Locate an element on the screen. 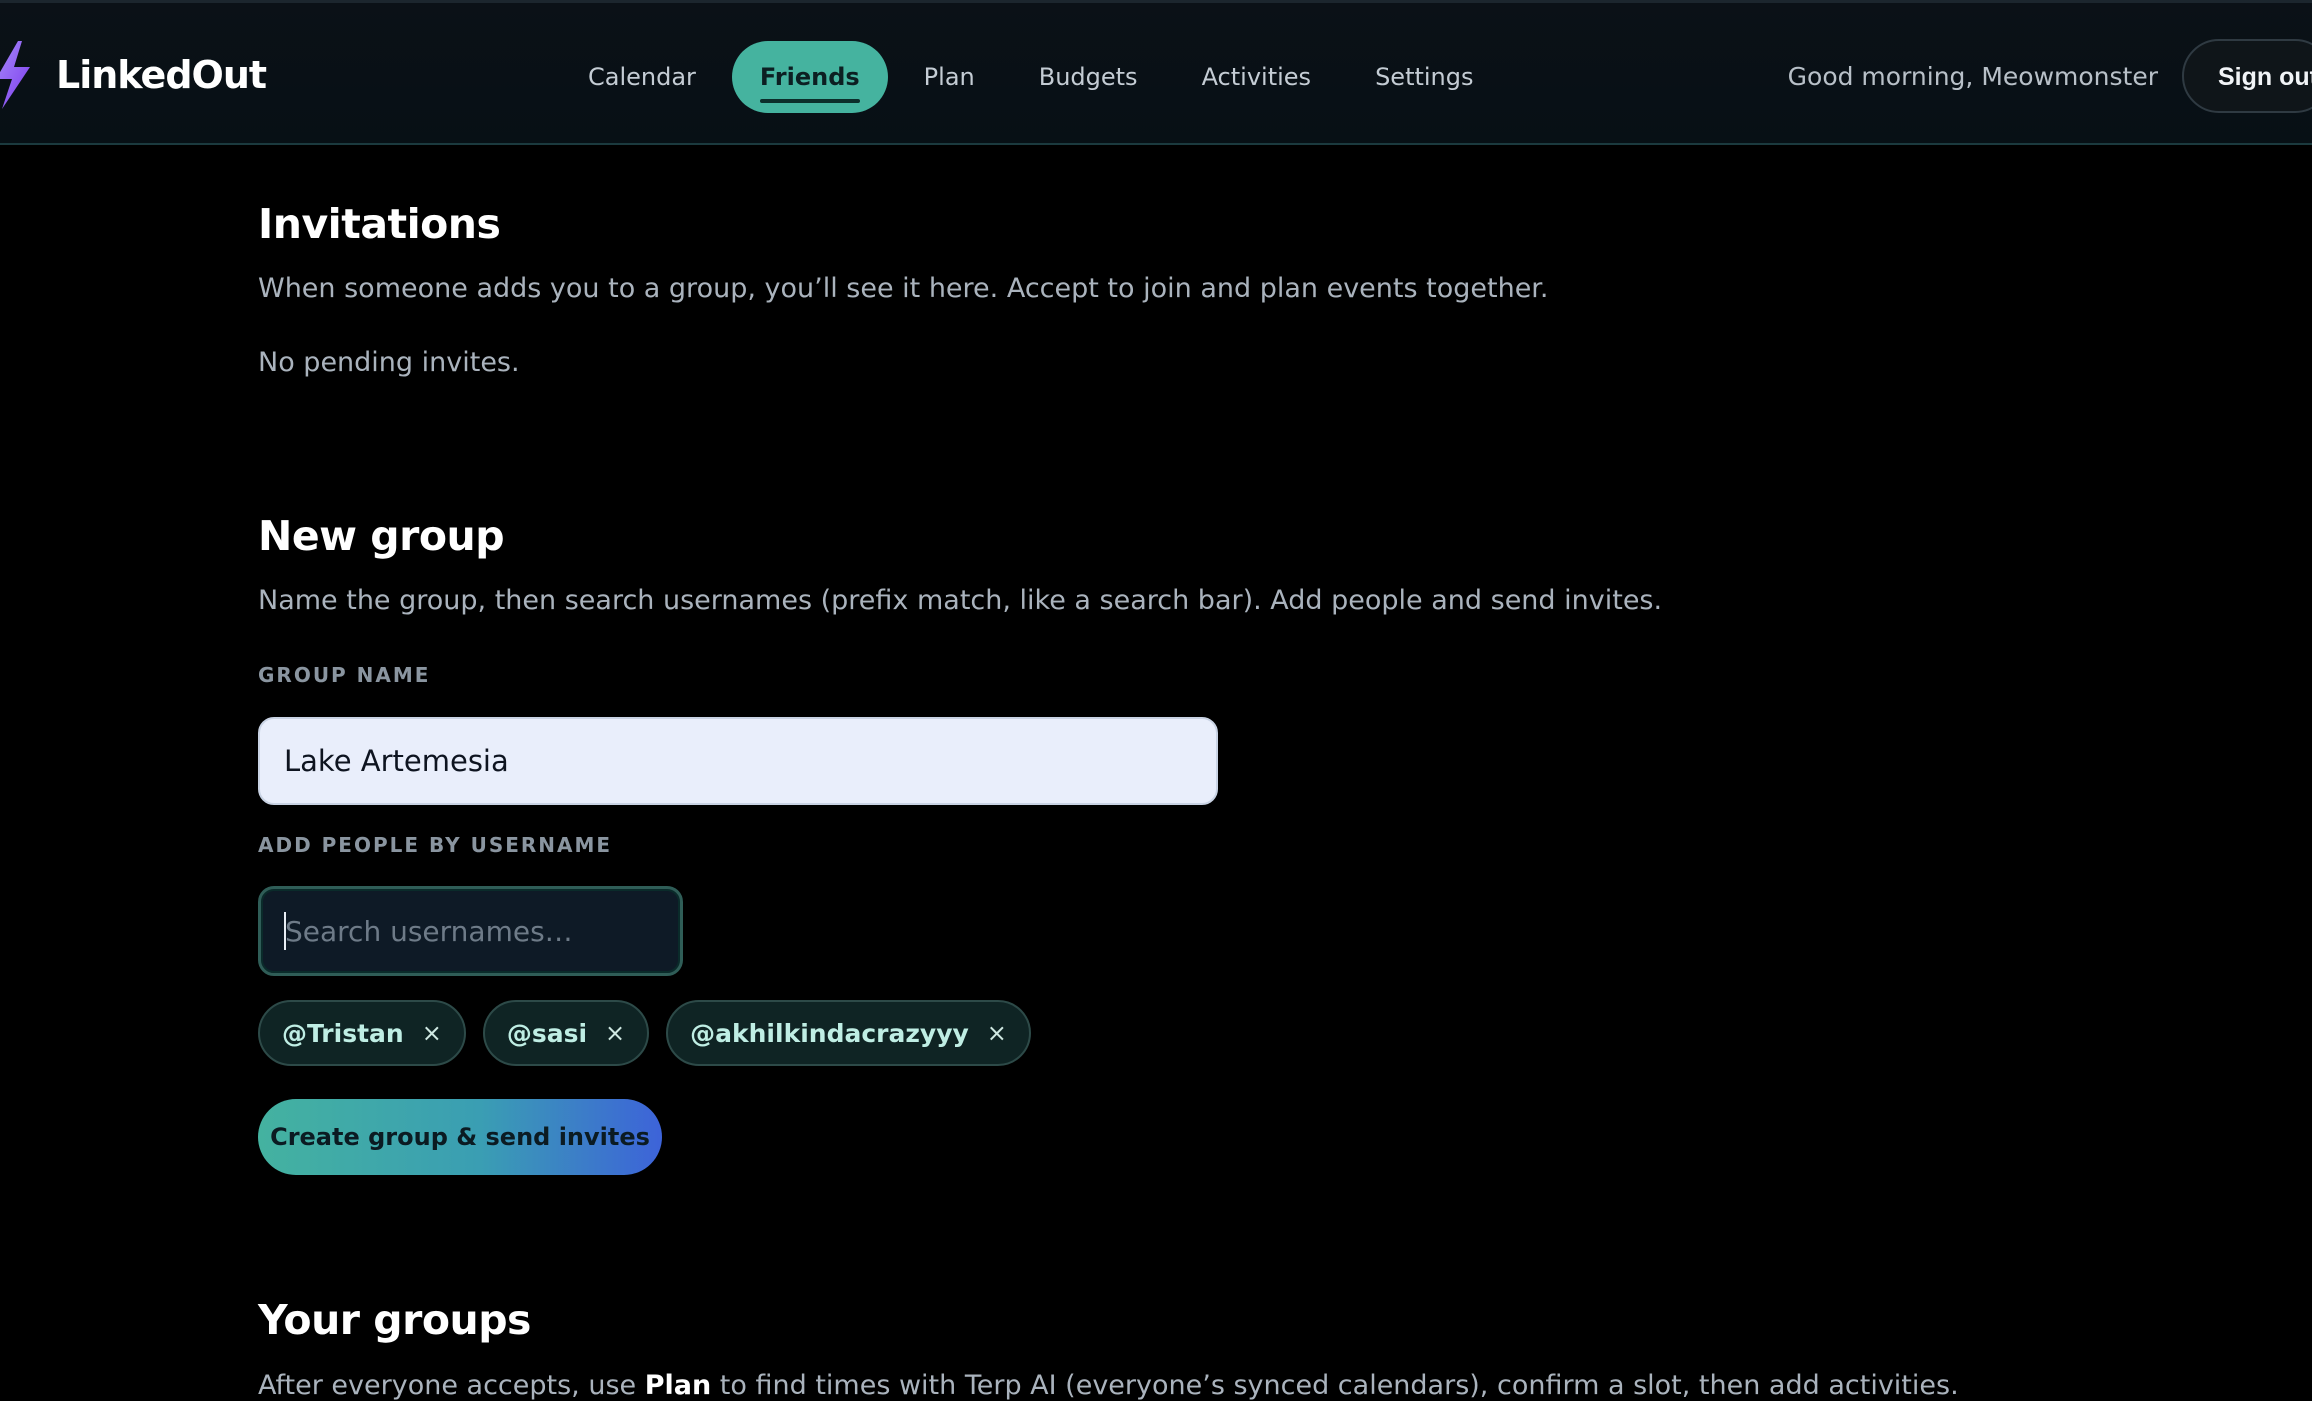 Image resolution: width=2312 pixels, height=1401 pixels. your-groups-title: Your groups is located at coordinates (394, 1320).